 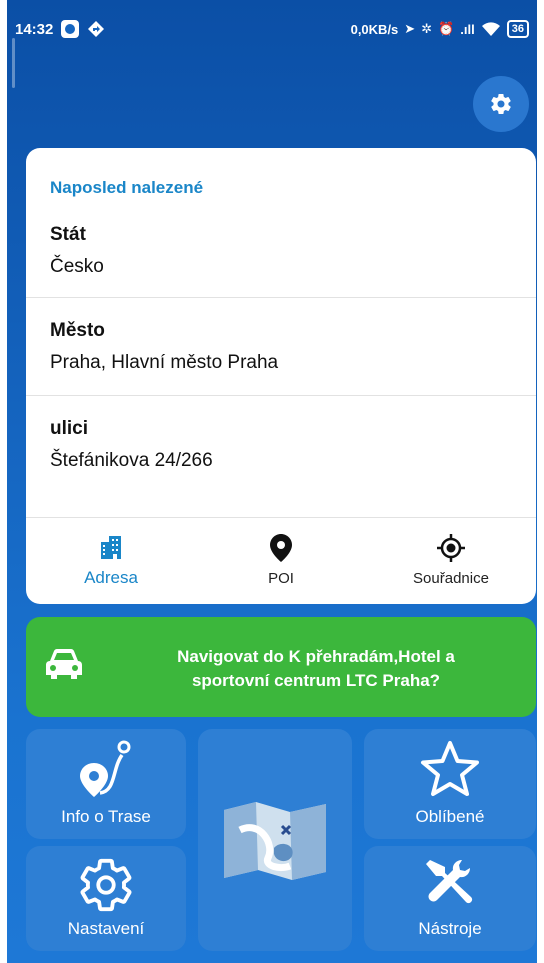 I want to click on tab-label: POI, so click(x=281, y=578).